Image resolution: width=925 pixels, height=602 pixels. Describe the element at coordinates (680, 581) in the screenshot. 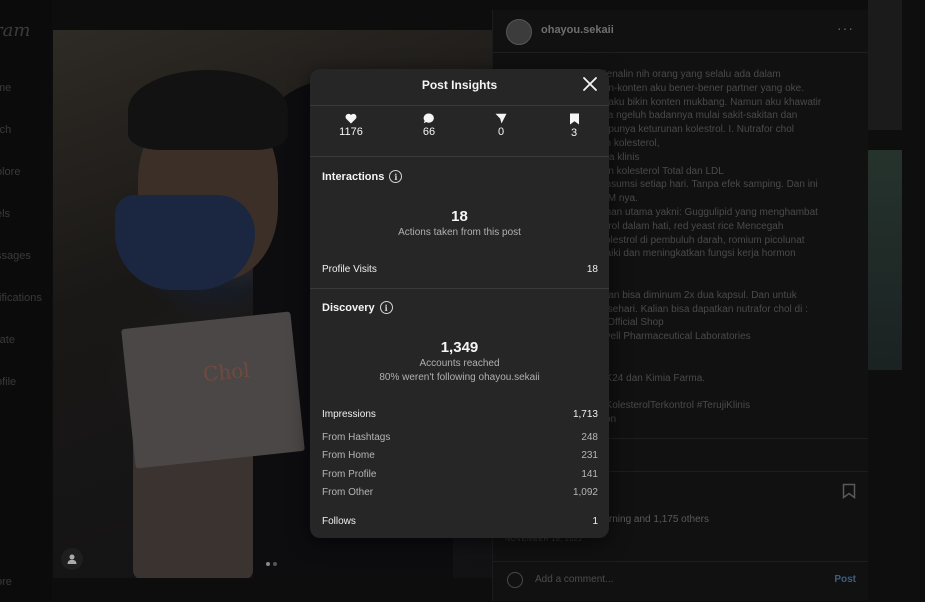

I see `comment-bar: Add a comment... Post` at that location.